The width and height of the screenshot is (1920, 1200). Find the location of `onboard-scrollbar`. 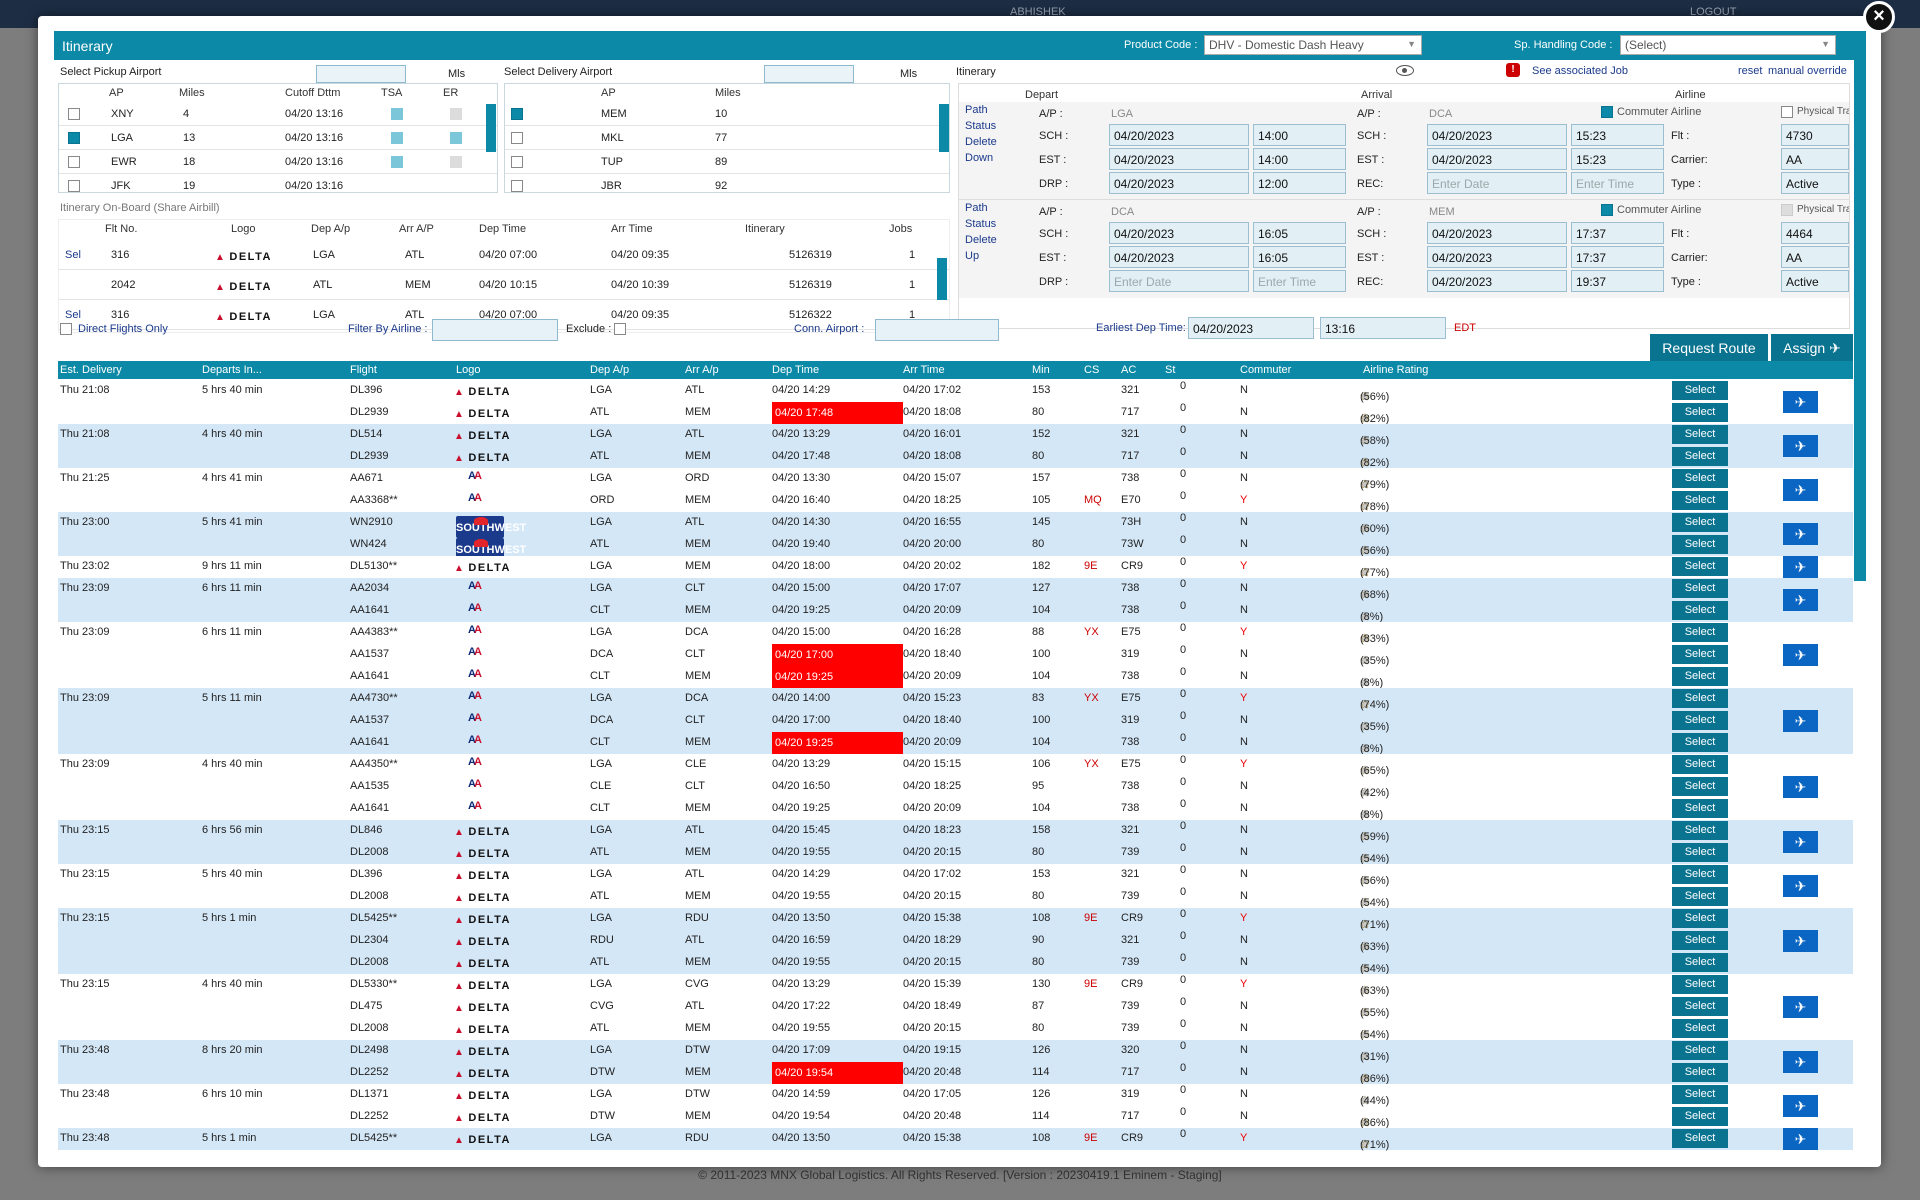

onboard-scrollbar is located at coordinates (942, 279).